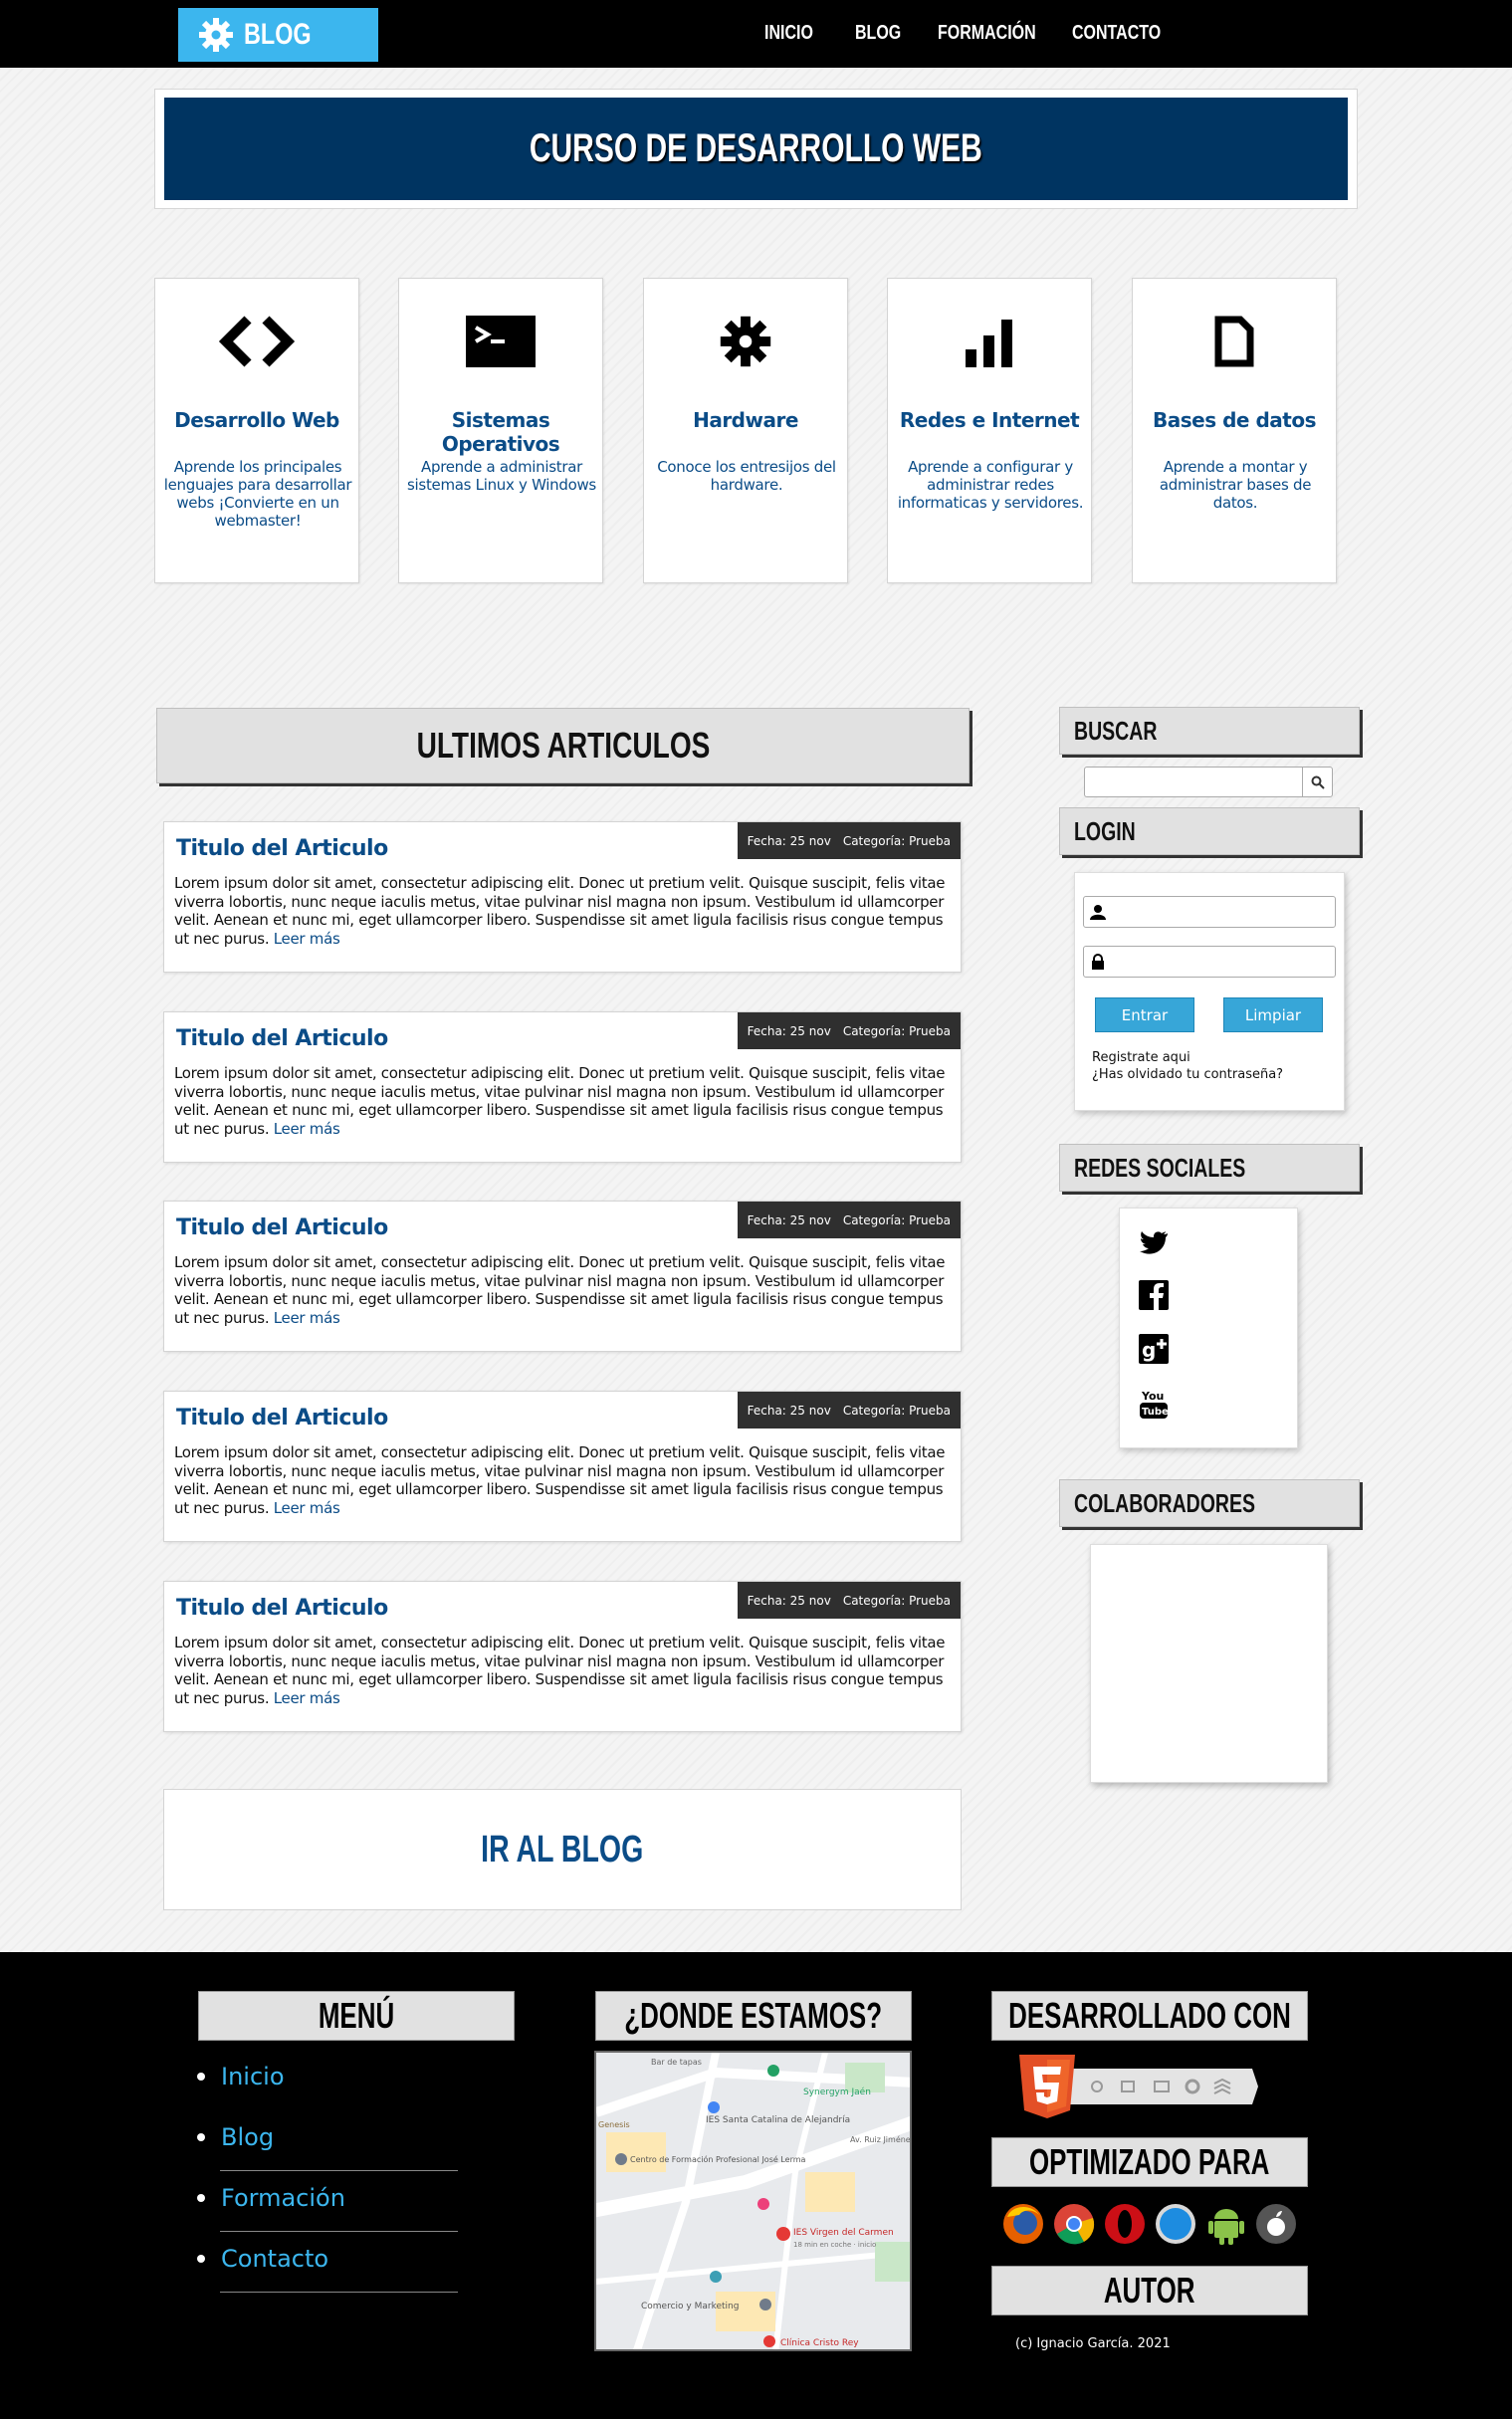  I want to click on username-field-wrap, so click(1209, 912).